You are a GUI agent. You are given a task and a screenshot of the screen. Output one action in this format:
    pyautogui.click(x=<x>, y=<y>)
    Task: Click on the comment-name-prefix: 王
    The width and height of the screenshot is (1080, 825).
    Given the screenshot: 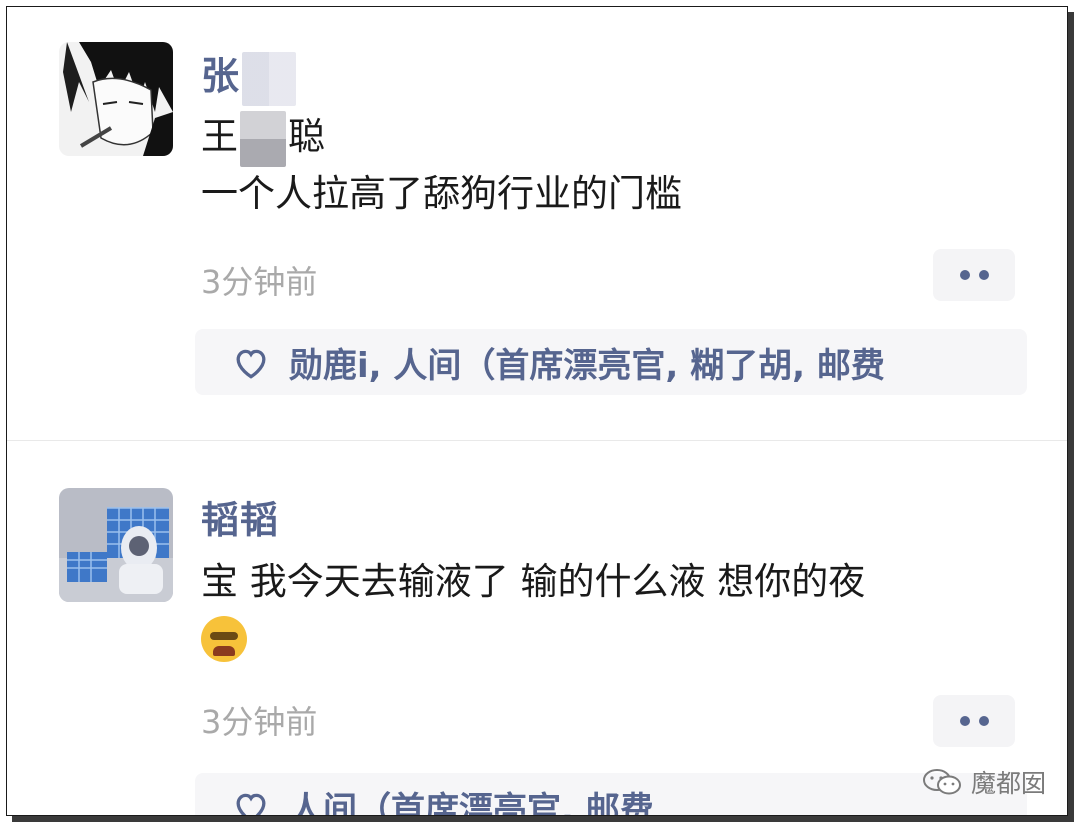 What is the action you would take?
    pyautogui.click(x=219, y=136)
    